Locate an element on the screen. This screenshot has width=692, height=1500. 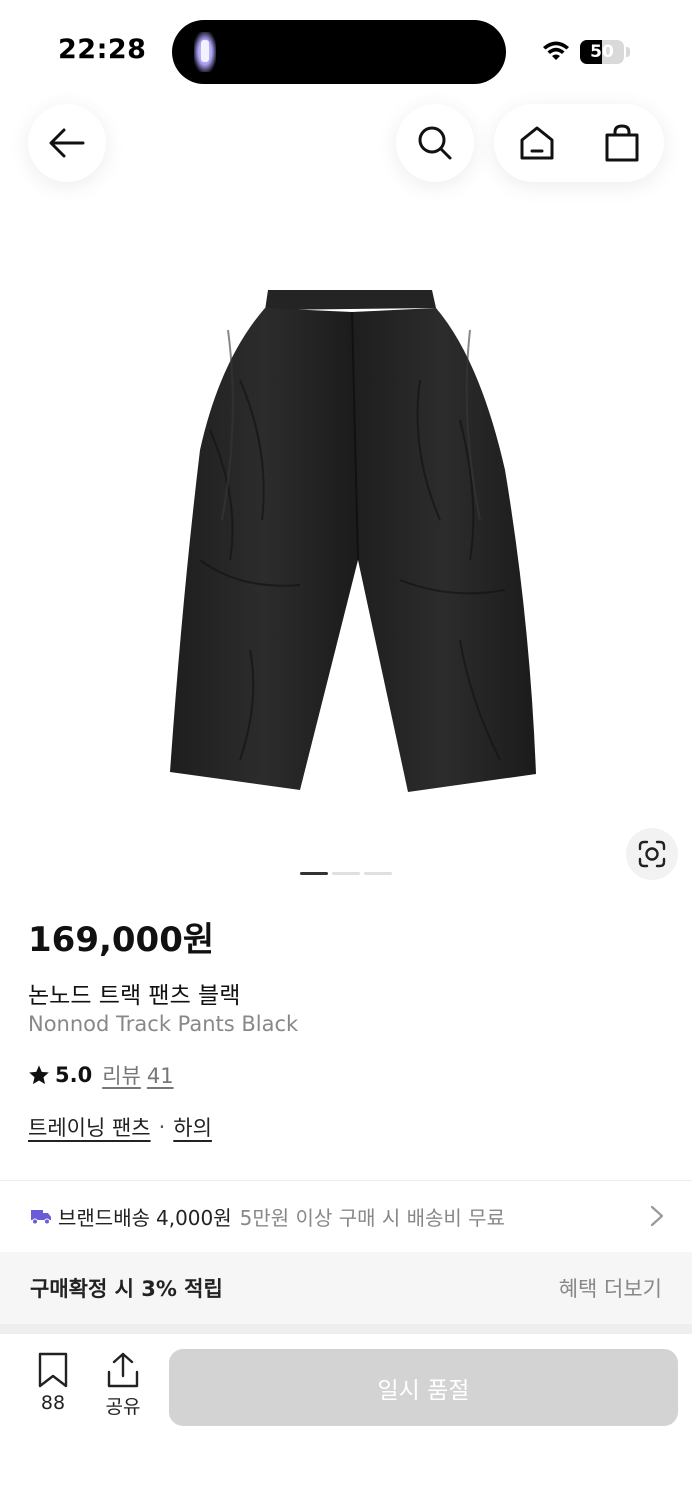
rating-value: 5.0 is located at coordinates (74, 1075).